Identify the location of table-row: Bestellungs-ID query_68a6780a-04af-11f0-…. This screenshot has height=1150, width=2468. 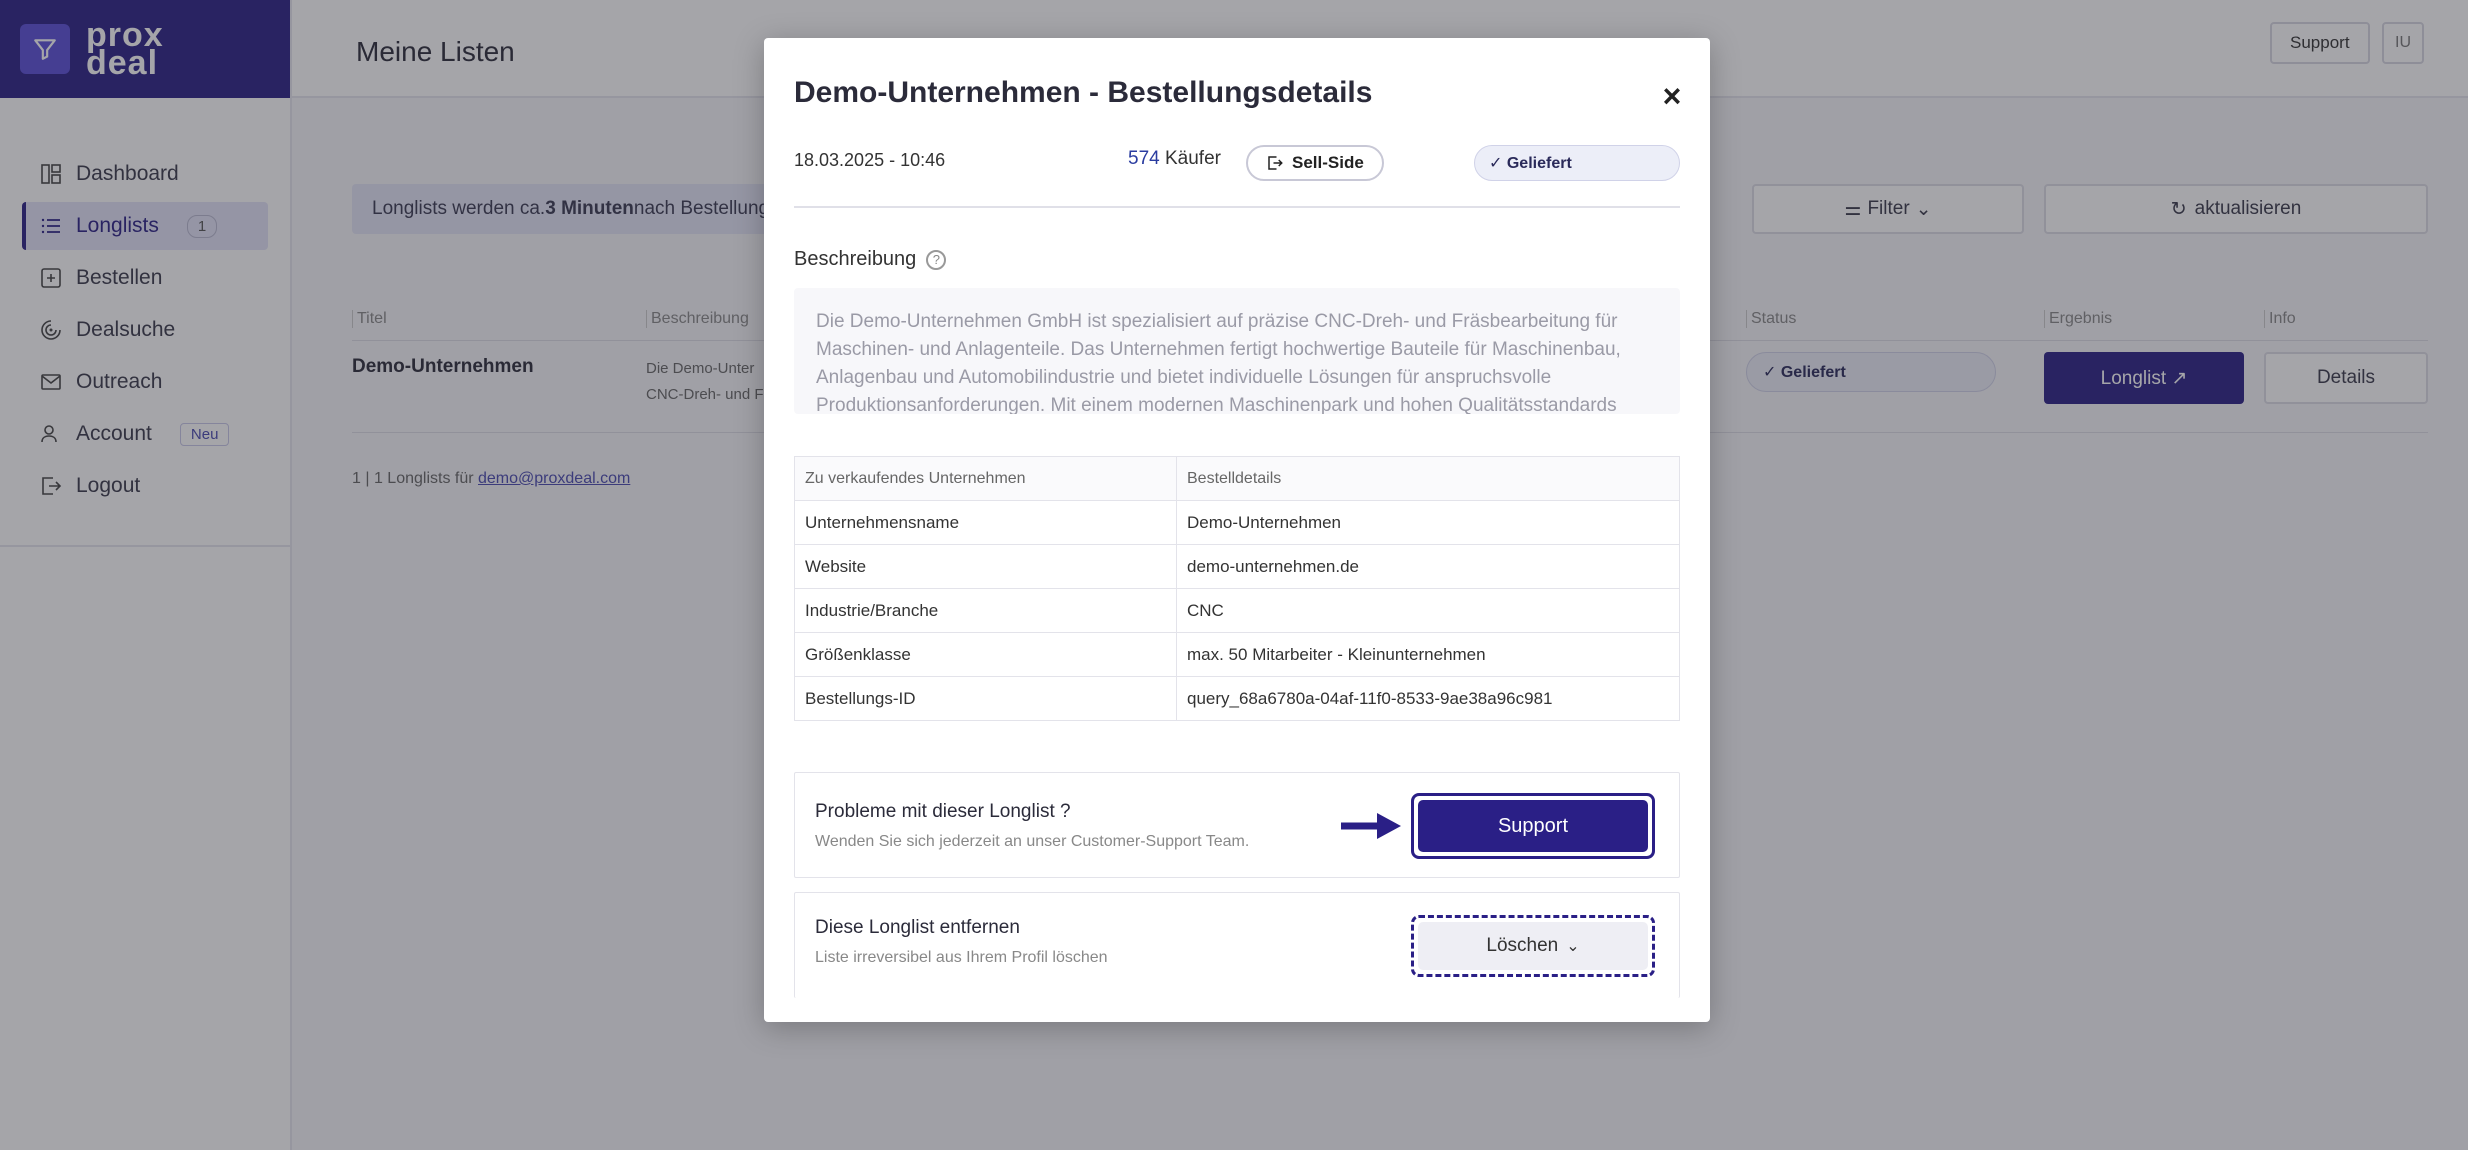
(1237, 698).